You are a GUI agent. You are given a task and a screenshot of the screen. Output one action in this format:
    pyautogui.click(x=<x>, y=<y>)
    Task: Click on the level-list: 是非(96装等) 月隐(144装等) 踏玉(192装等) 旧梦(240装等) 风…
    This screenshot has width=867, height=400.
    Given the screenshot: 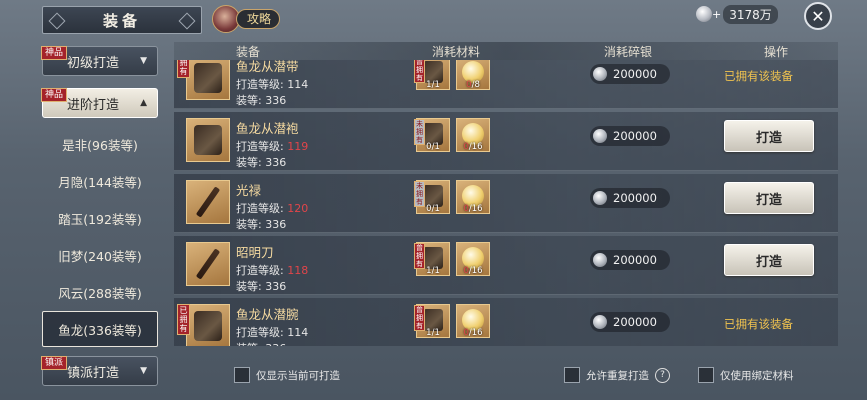 What is the action you would take?
    pyautogui.click(x=100, y=237)
    